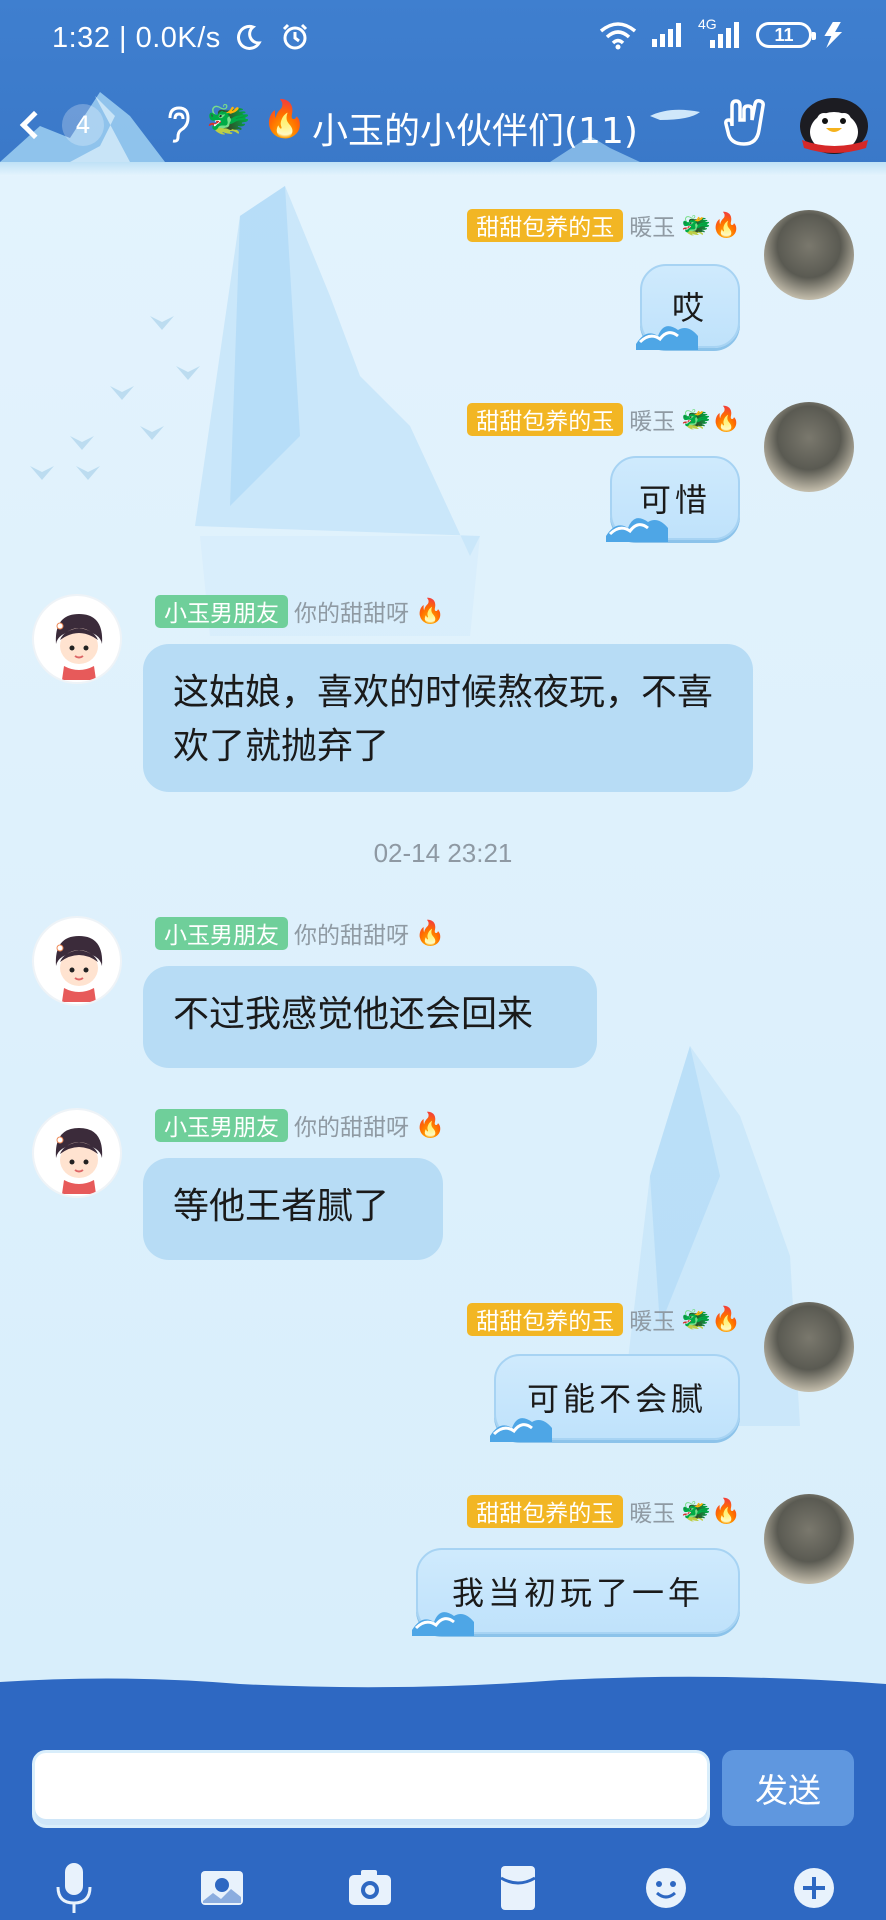 This screenshot has width=886, height=1920. What do you see at coordinates (60, 125) in the screenshot?
I see `back-button: 4` at bounding box center [60, 125].